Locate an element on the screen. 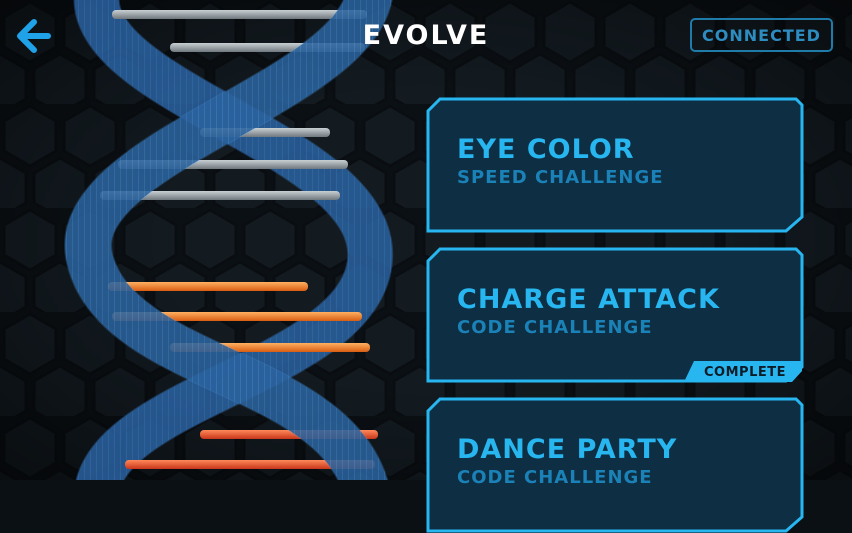  challenge-name: EYE COLOR is located at coordinates (546, 149).